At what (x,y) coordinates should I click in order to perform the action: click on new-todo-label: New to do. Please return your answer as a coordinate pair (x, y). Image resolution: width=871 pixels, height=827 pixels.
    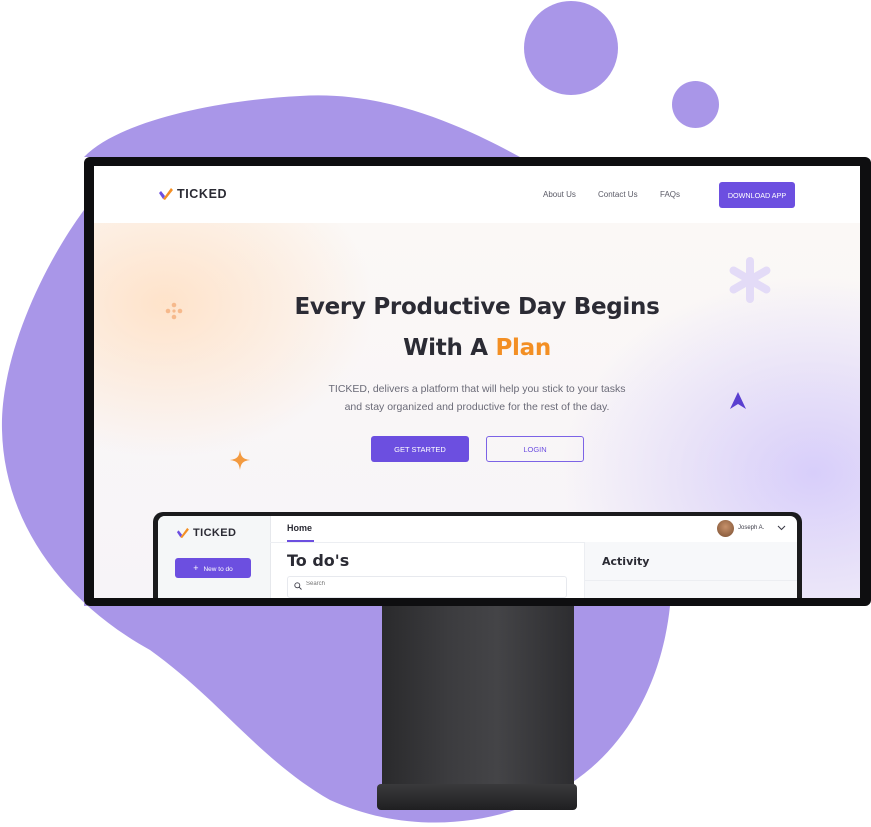
    Looking at the image, I should click on (218, 569).